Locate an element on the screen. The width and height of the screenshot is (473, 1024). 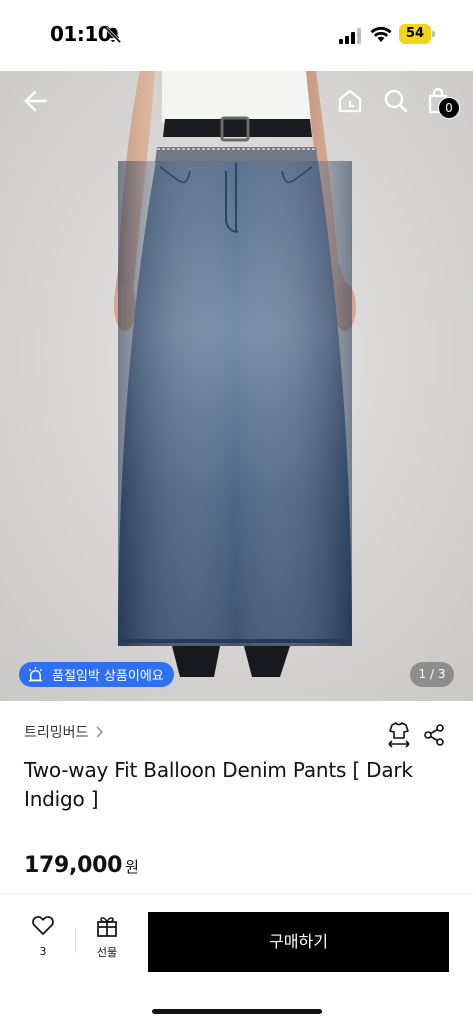
brand-name: 트리밍버드 is located at coordinates (56, 732).